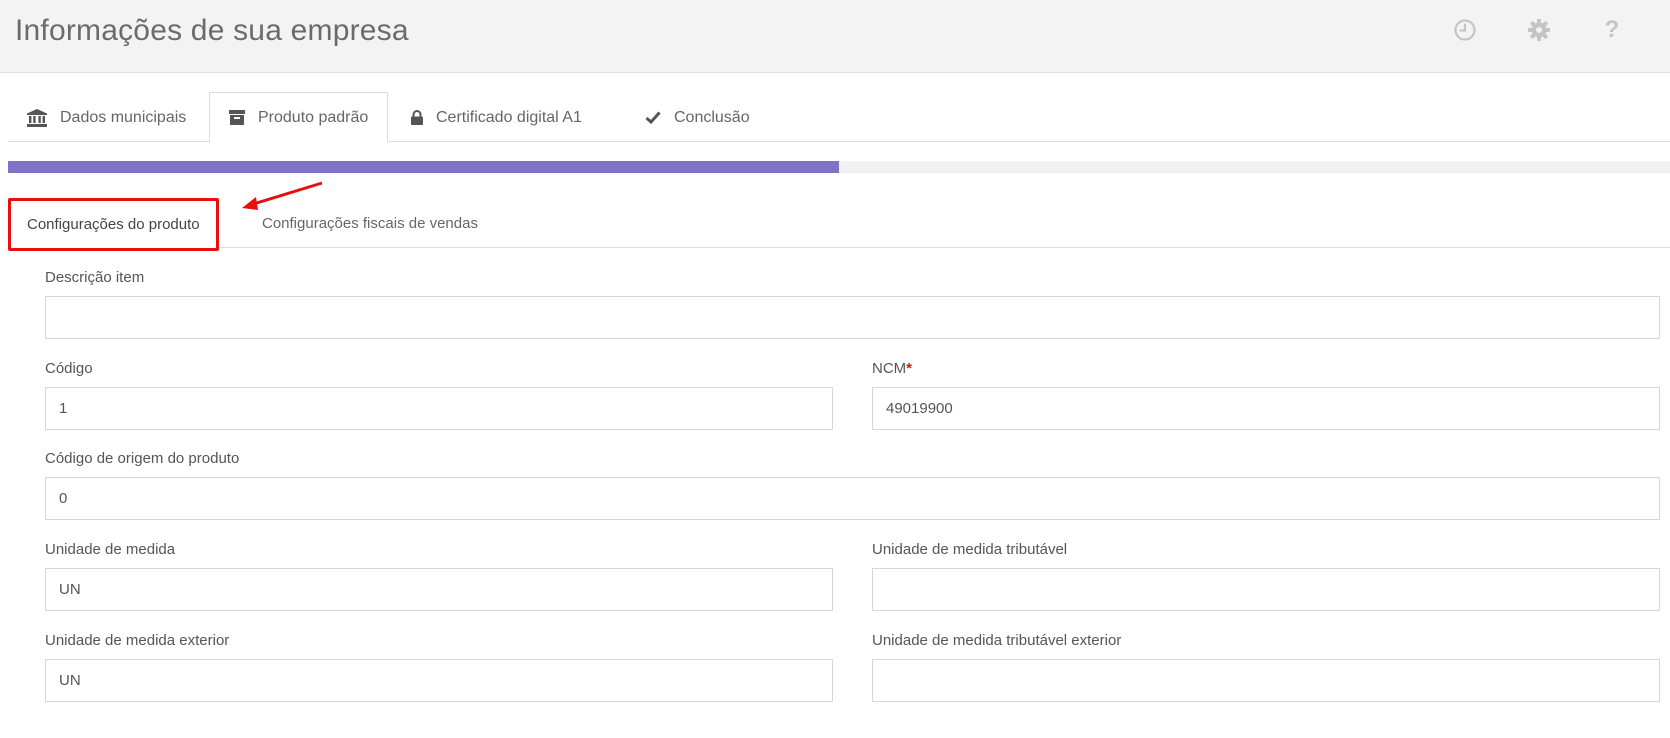 The height and width of the screenshot is (738, 1670). Describe the element at coordinates (313, 117) in the screenshot. I see `step-label: Produto padrão` at that location.